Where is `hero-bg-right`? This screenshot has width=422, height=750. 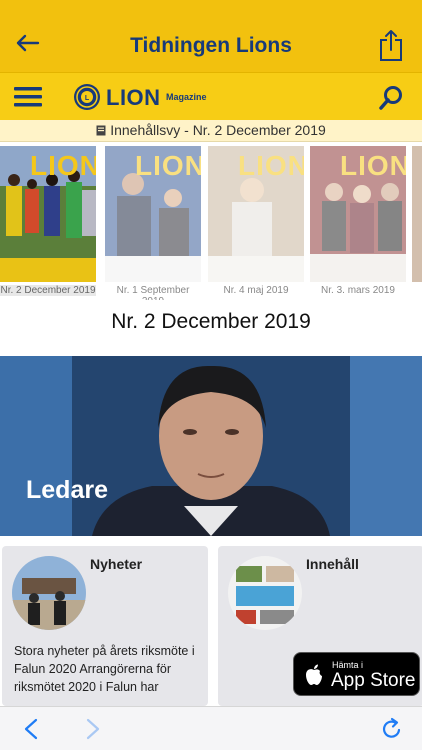
hero-bg-right is located at coordinates (386, 446).